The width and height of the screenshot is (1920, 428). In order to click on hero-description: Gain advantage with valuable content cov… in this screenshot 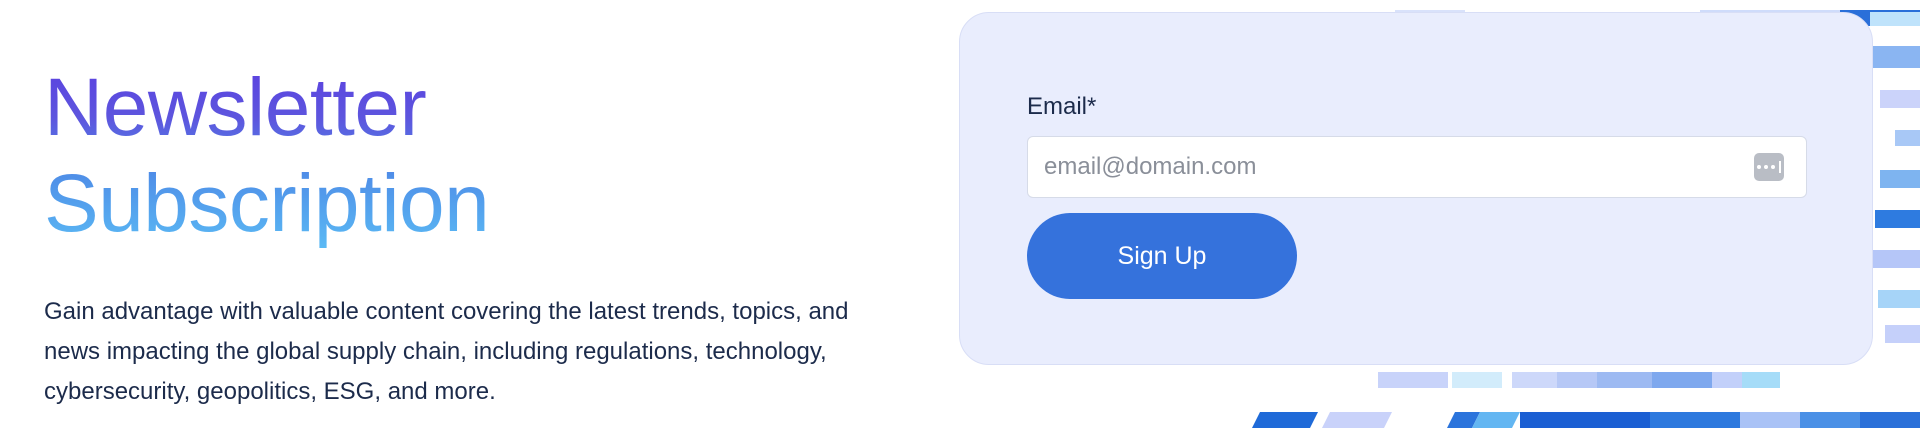, I will do `click(446, 351)`.